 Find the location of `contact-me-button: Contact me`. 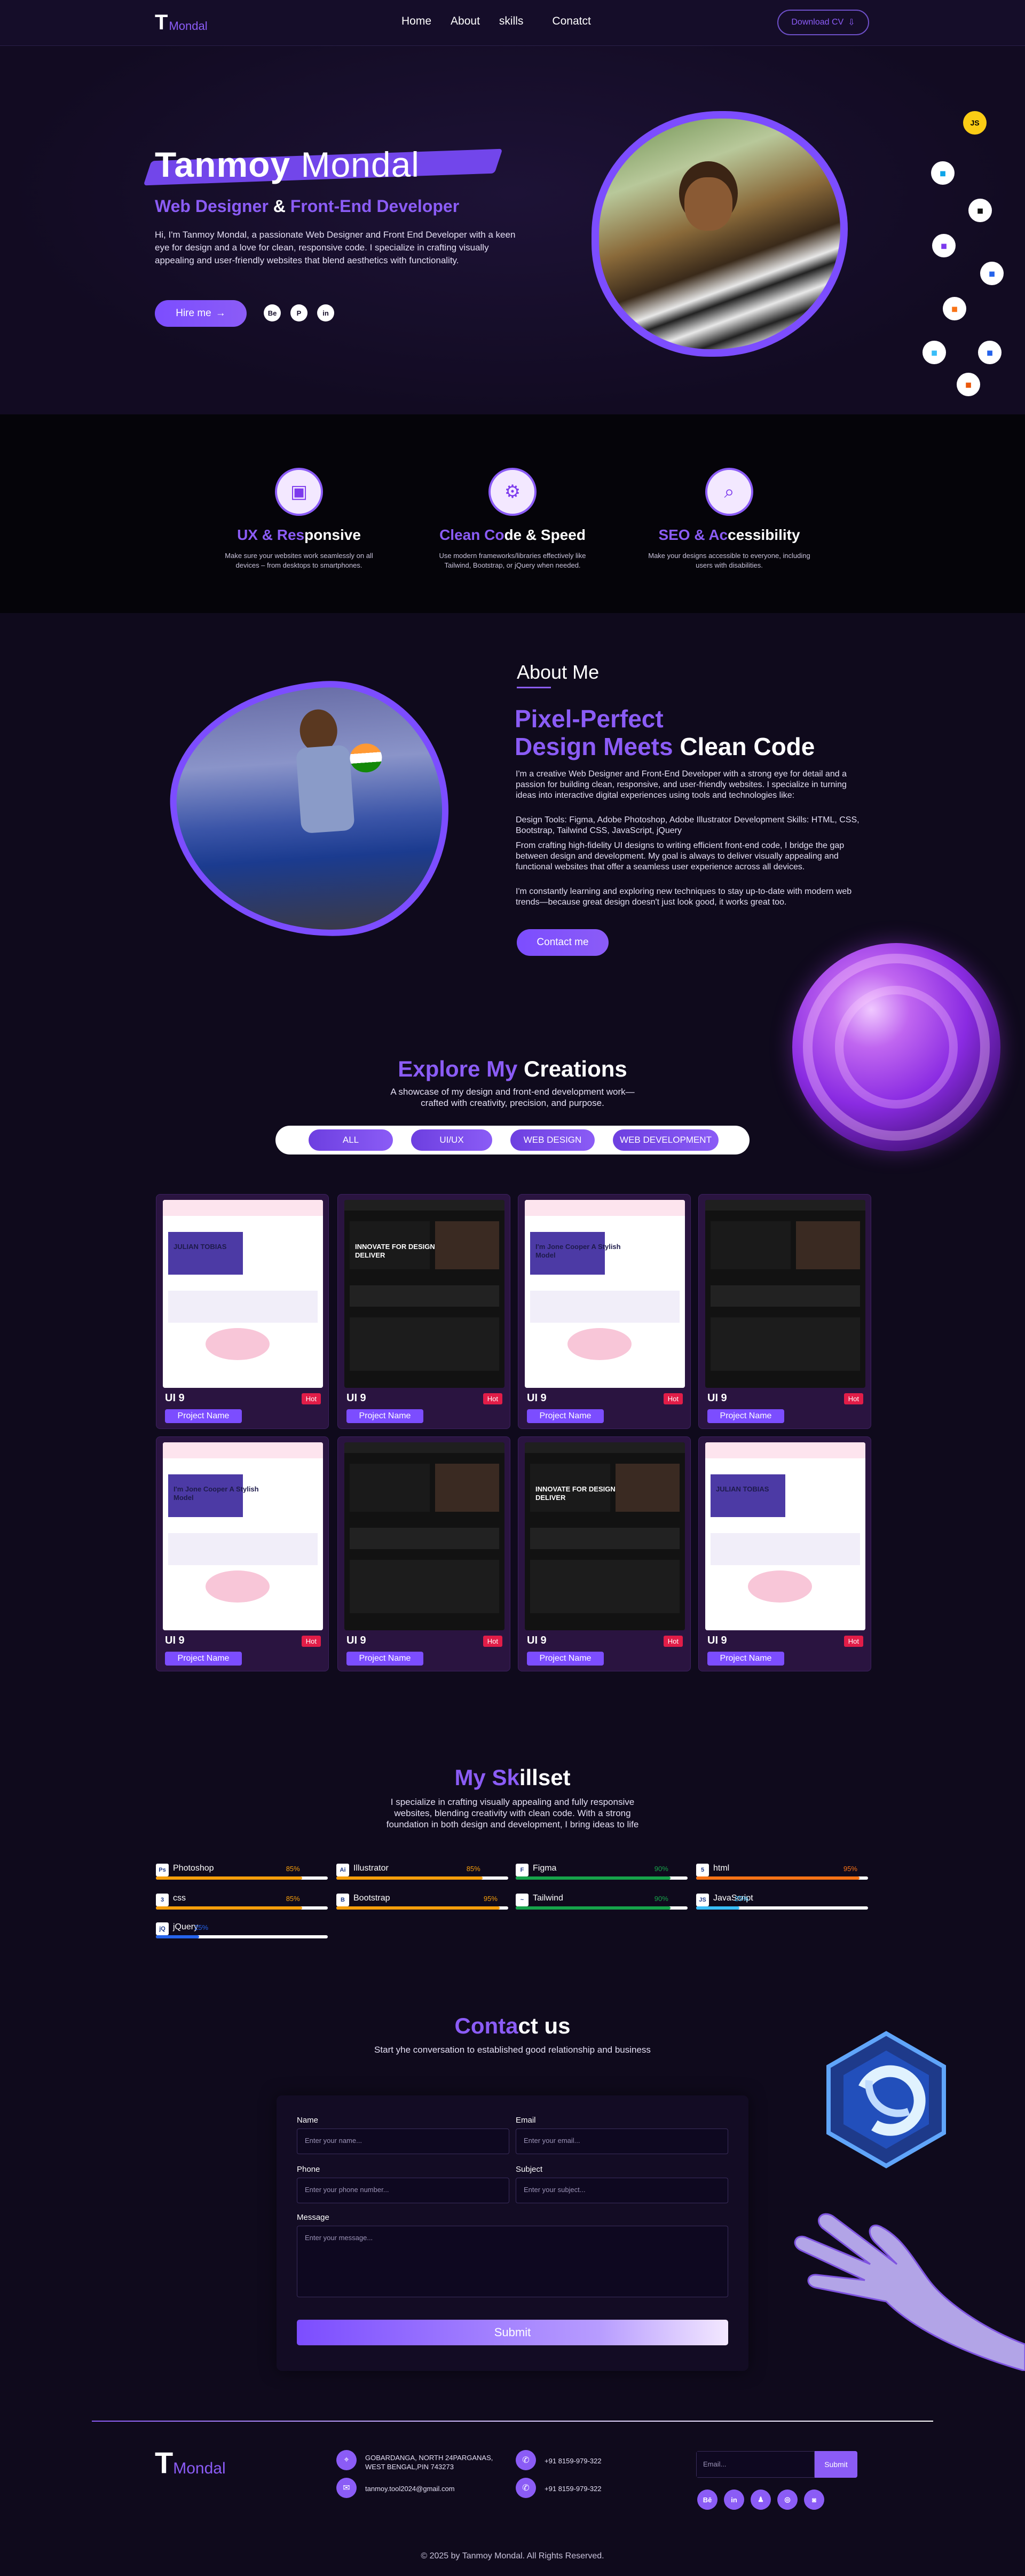

contact-me-button: Contact me is located at coordinates (563, 942).